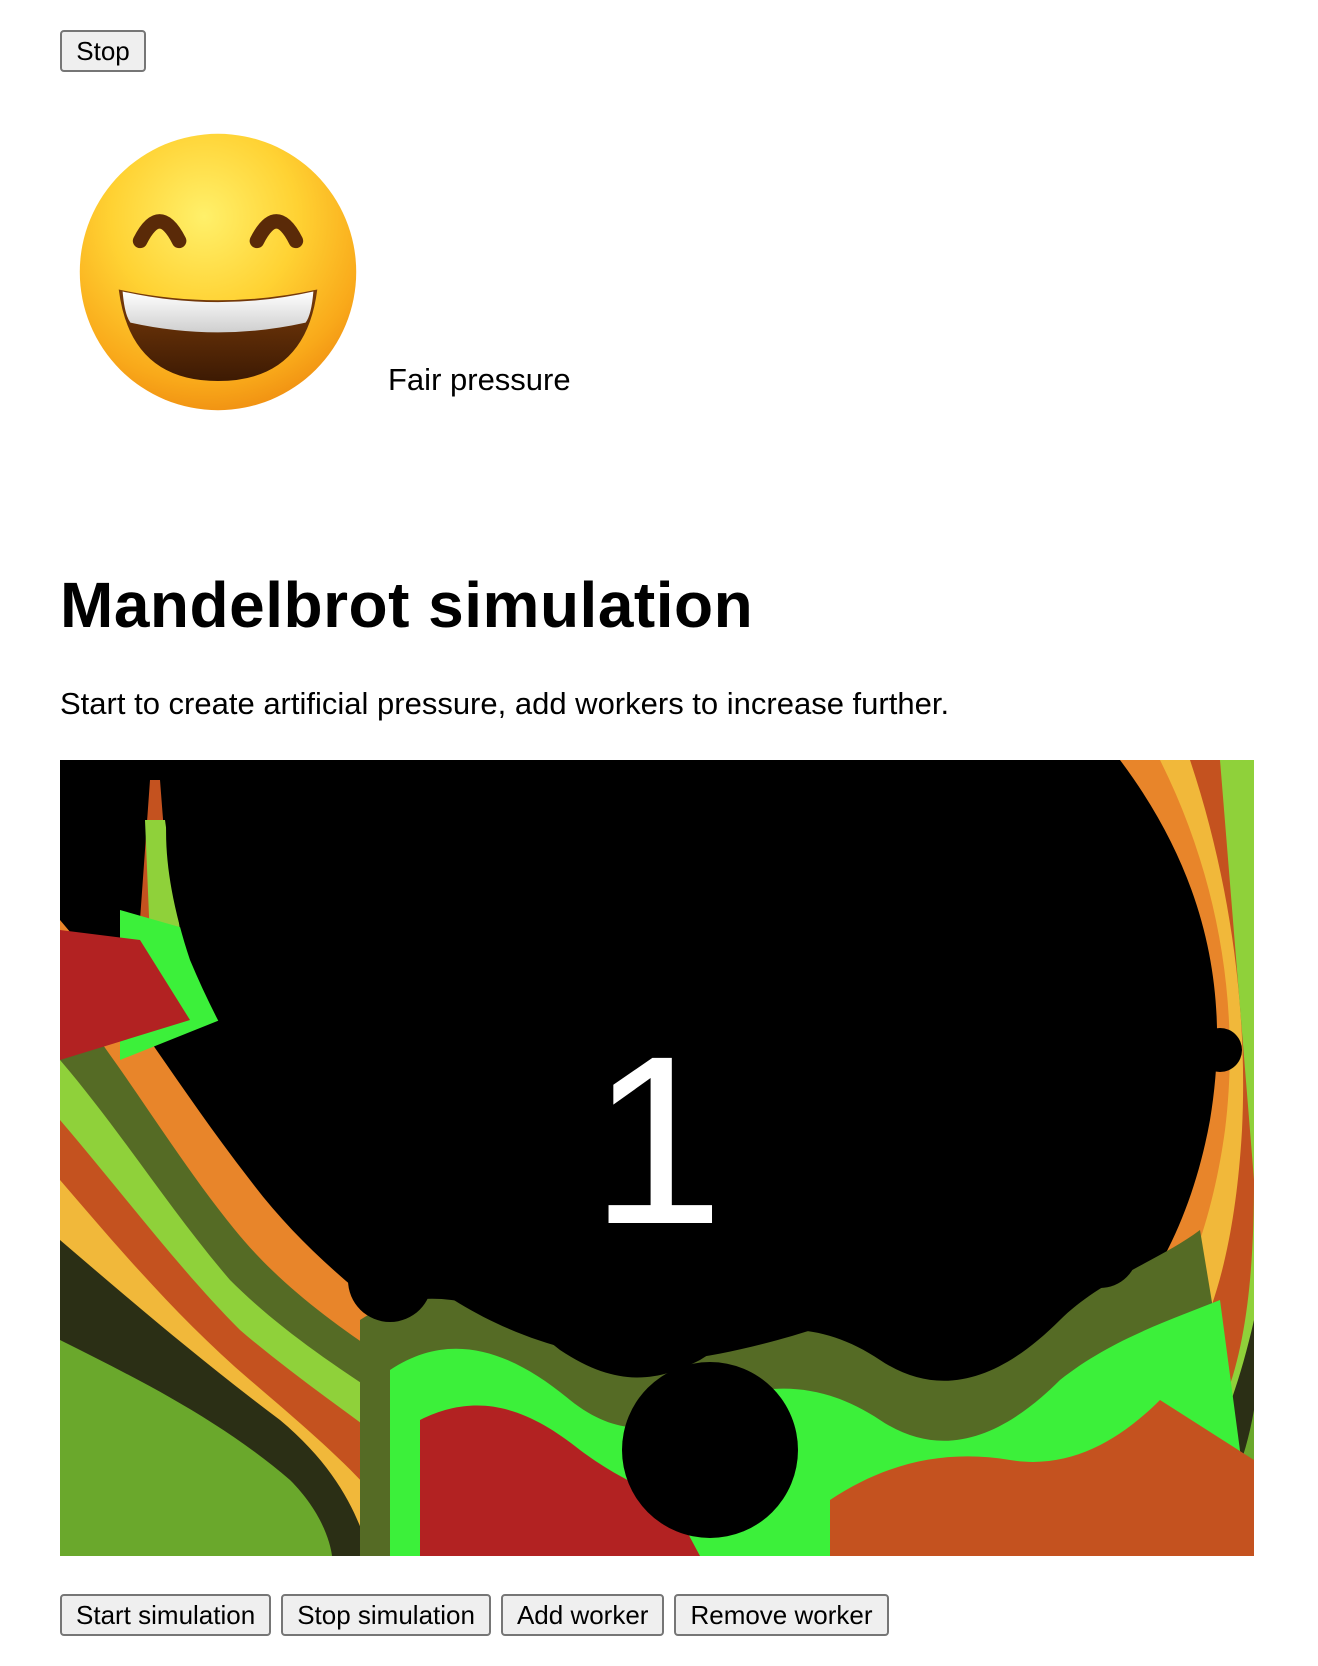 This screenshot has height=1666, width=1318. Describe the element at coordinates (582, 1615) in the screenshot. I see `add-worker-button: Add worker` at that location.